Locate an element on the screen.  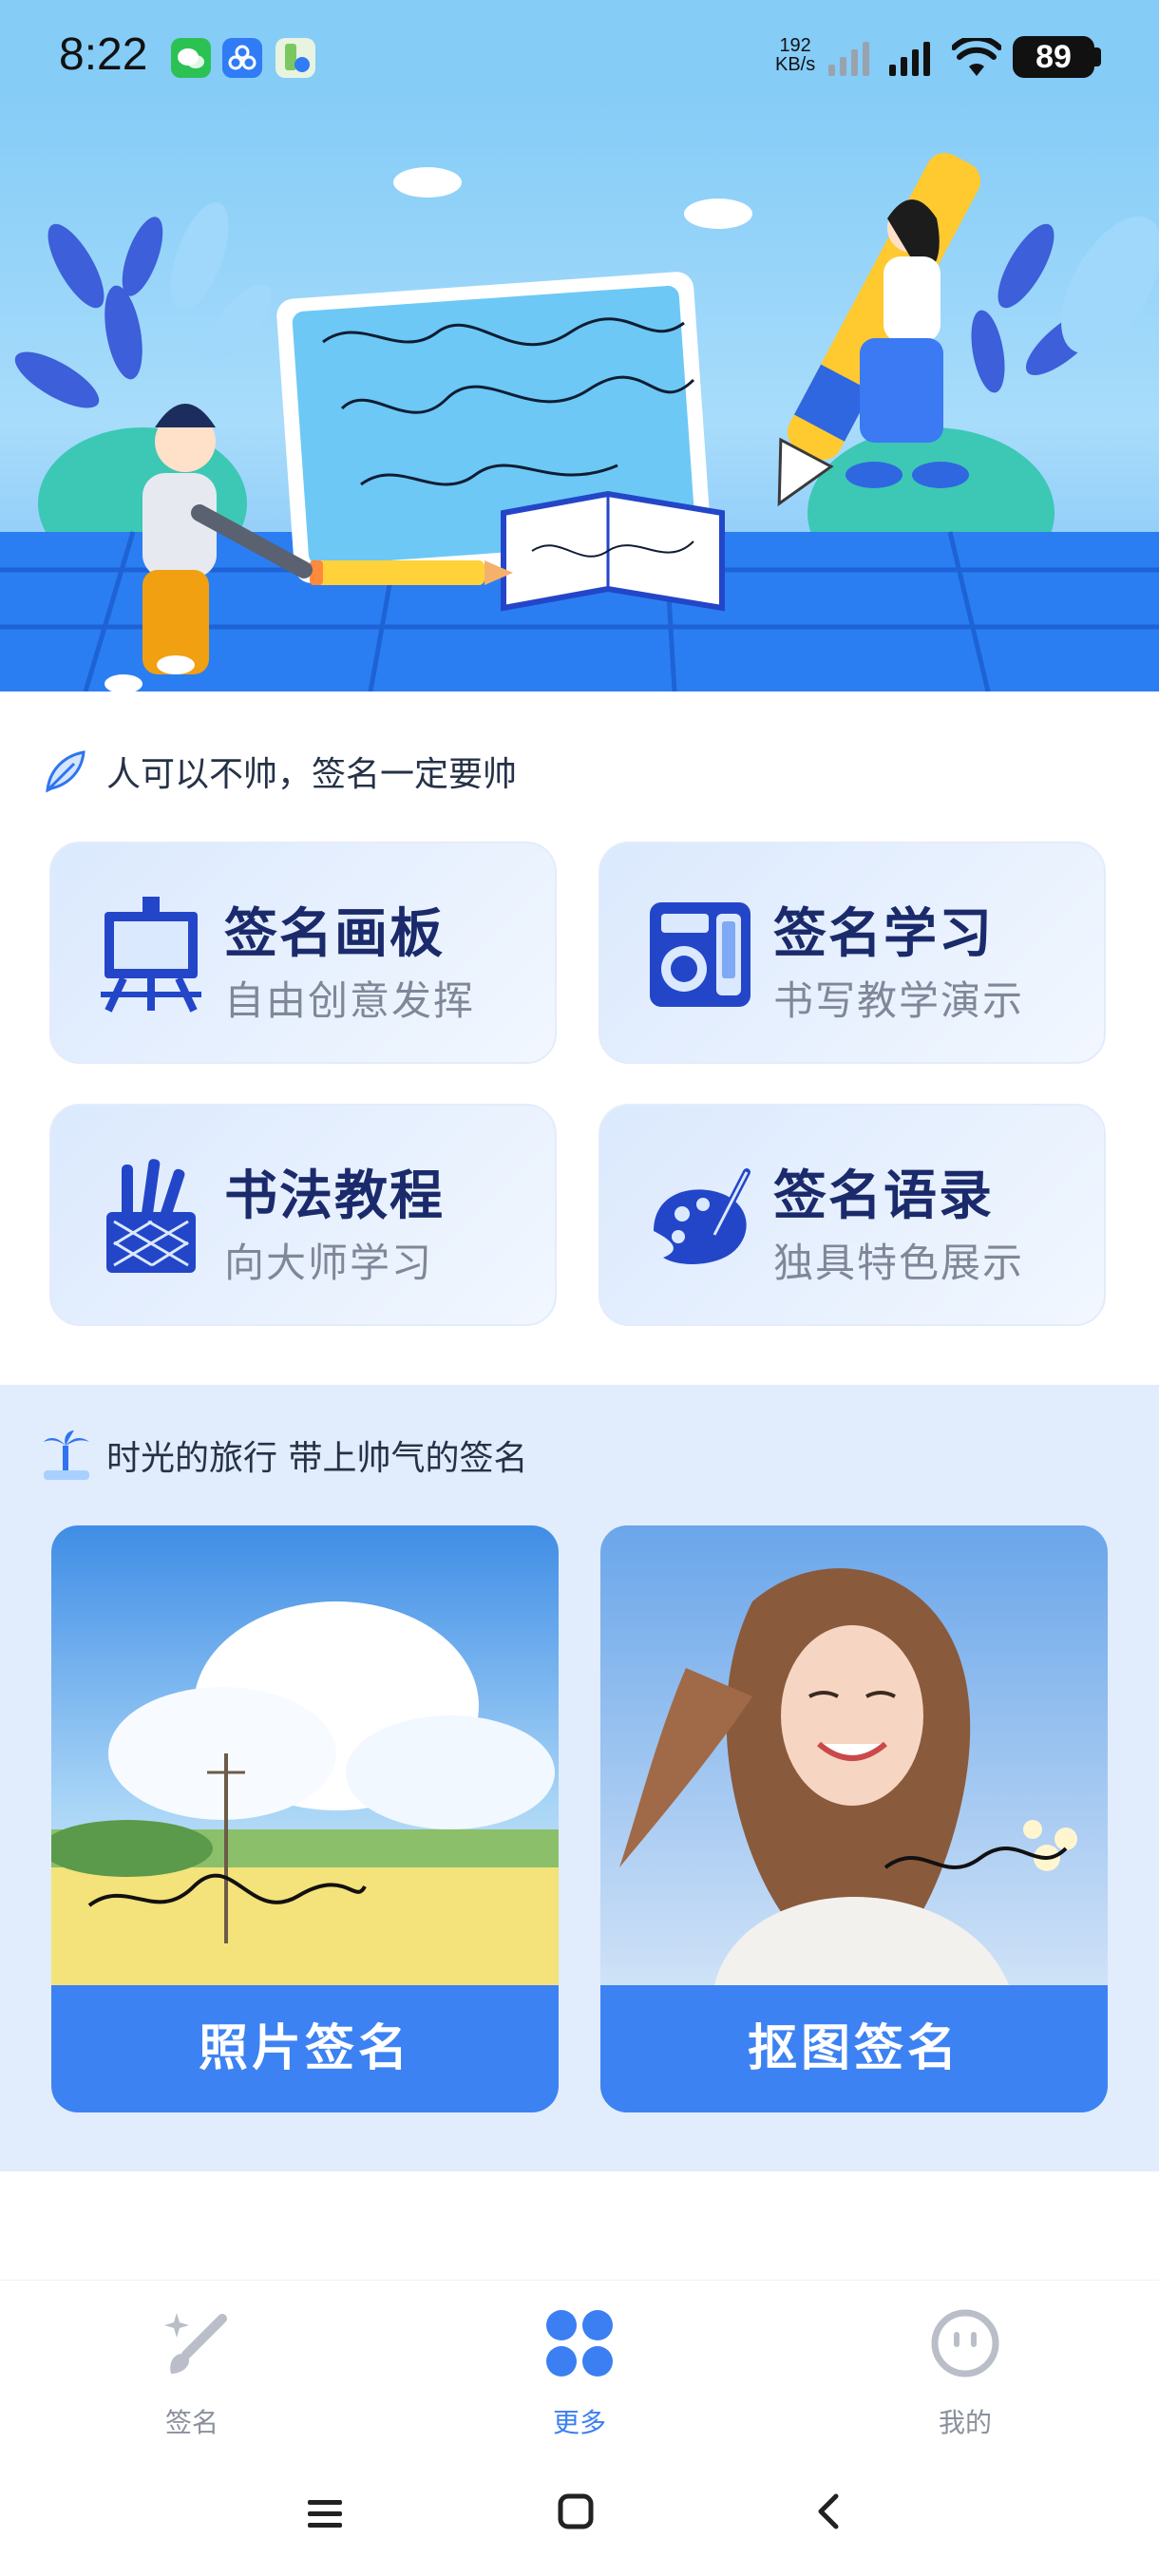
back-icon is located at coordinates (828, 2511).